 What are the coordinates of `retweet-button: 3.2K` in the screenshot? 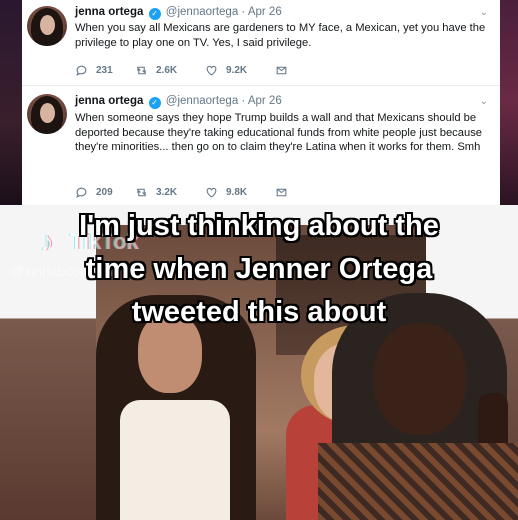 It's located at (170, 192).